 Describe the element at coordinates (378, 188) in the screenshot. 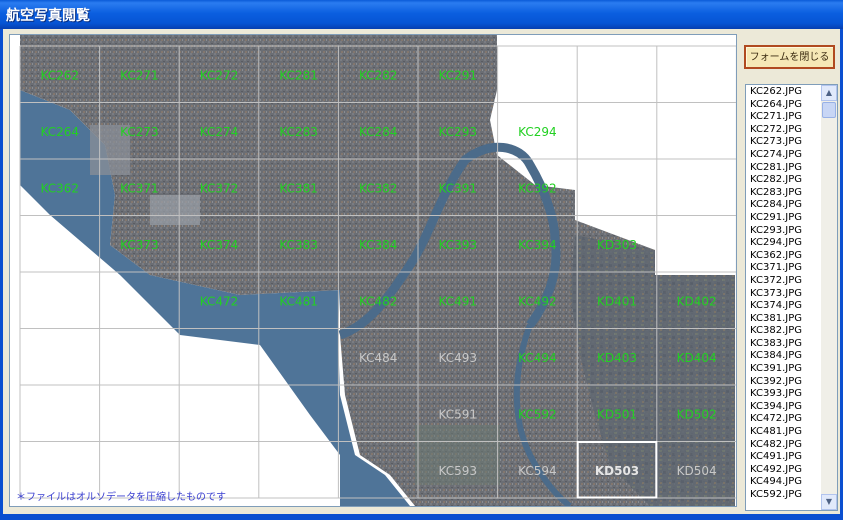

I see `map-tile-kc382: KC382` at that location.